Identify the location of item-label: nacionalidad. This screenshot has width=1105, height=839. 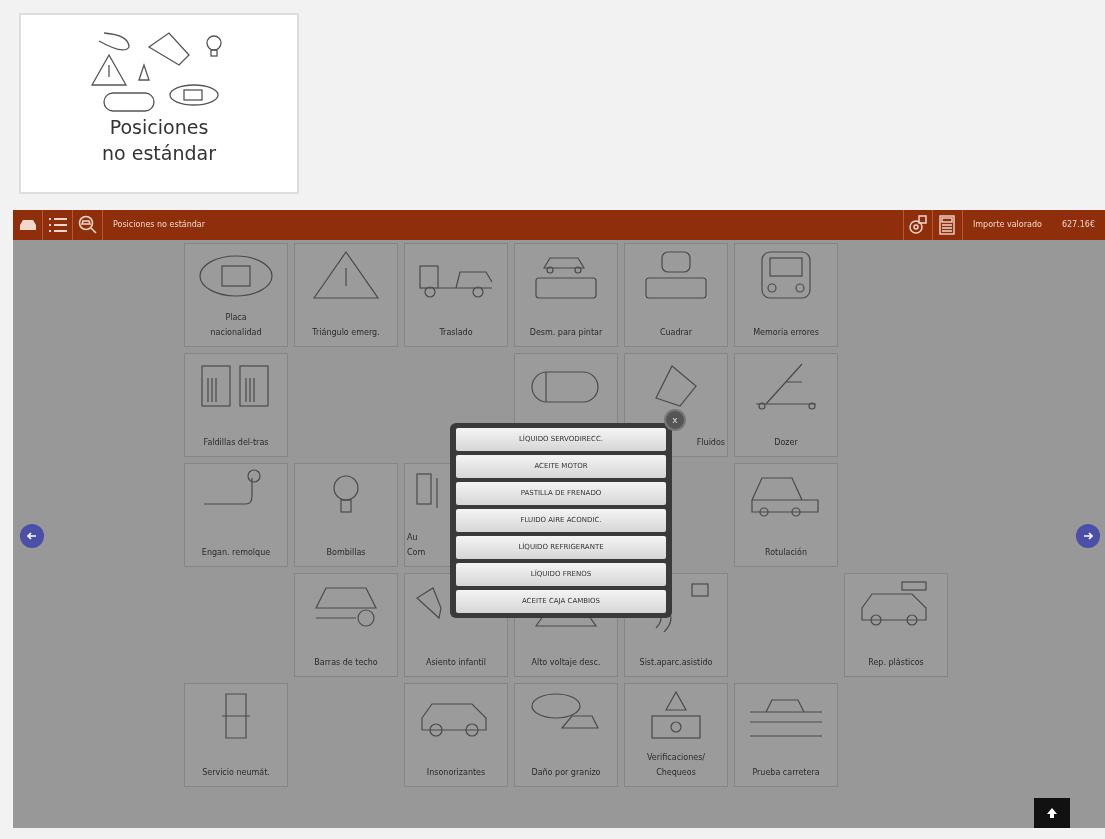
(236, 332).